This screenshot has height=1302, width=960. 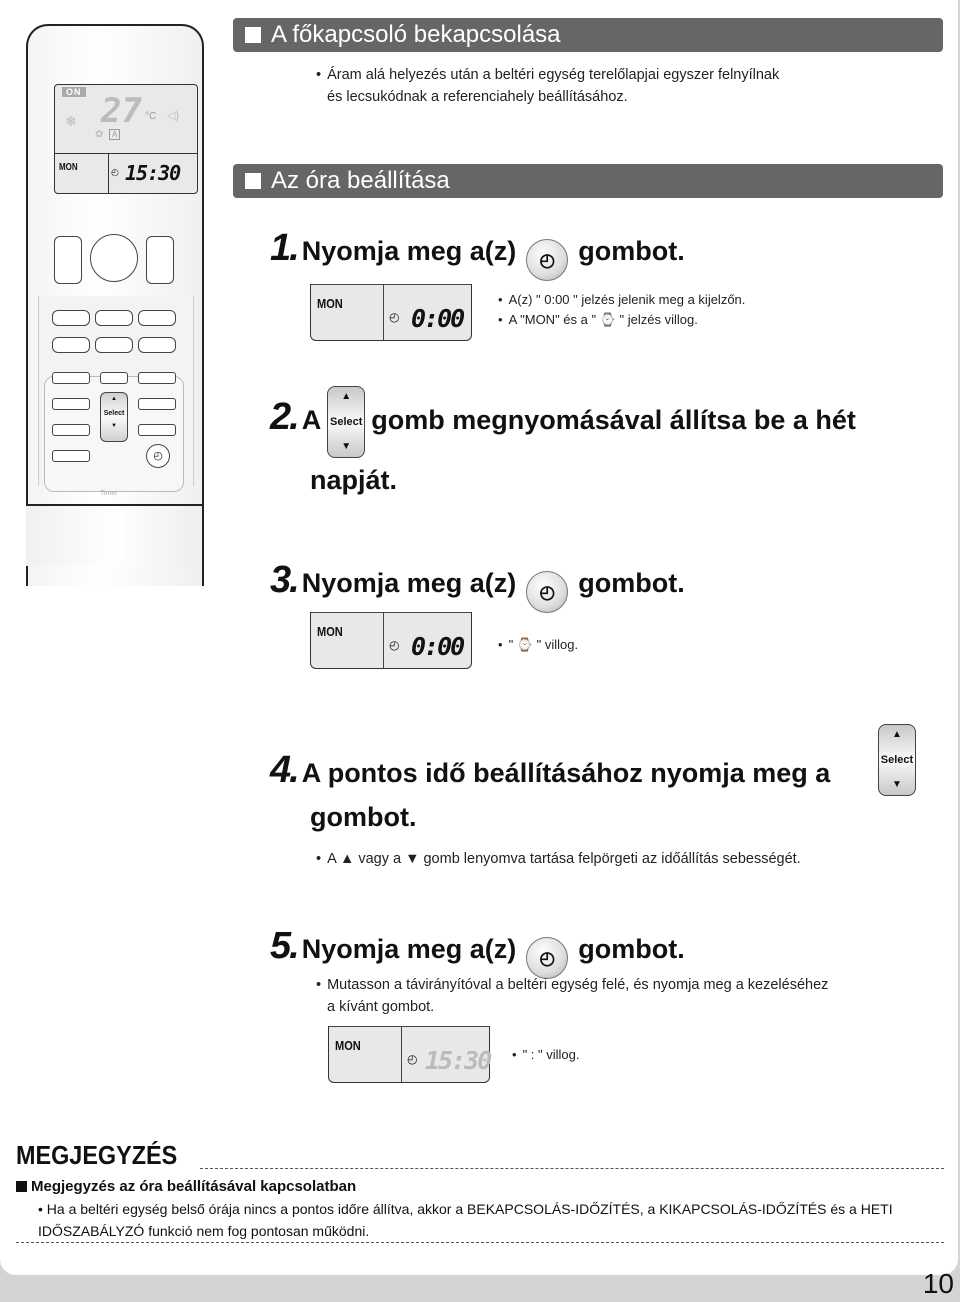 What do you see at coordinates (99, 134) in the screenshot?
I see `fan-icon: ✿` at bounding box center [99, 134].